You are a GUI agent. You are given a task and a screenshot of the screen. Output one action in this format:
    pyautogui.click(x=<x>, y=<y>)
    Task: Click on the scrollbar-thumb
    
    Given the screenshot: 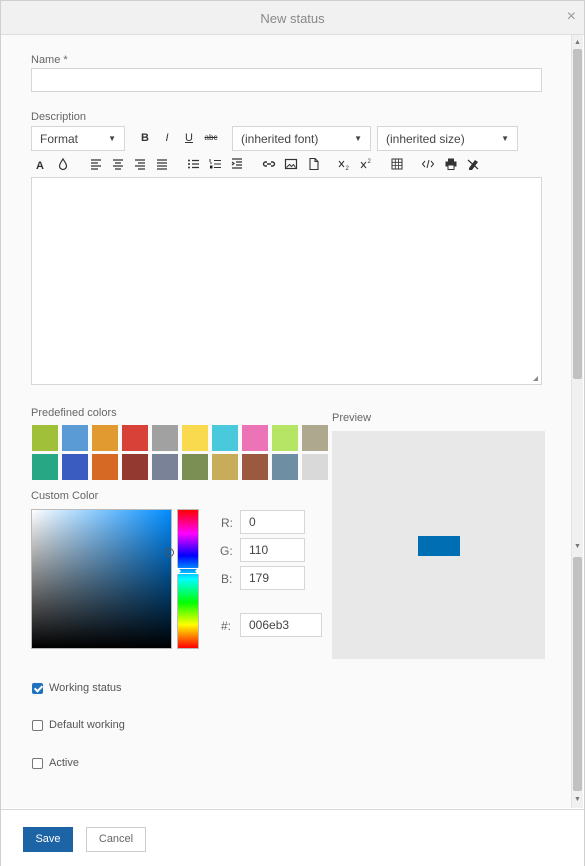 What is the action you would take?
    pyautogui.click(x=577, y=214)
    